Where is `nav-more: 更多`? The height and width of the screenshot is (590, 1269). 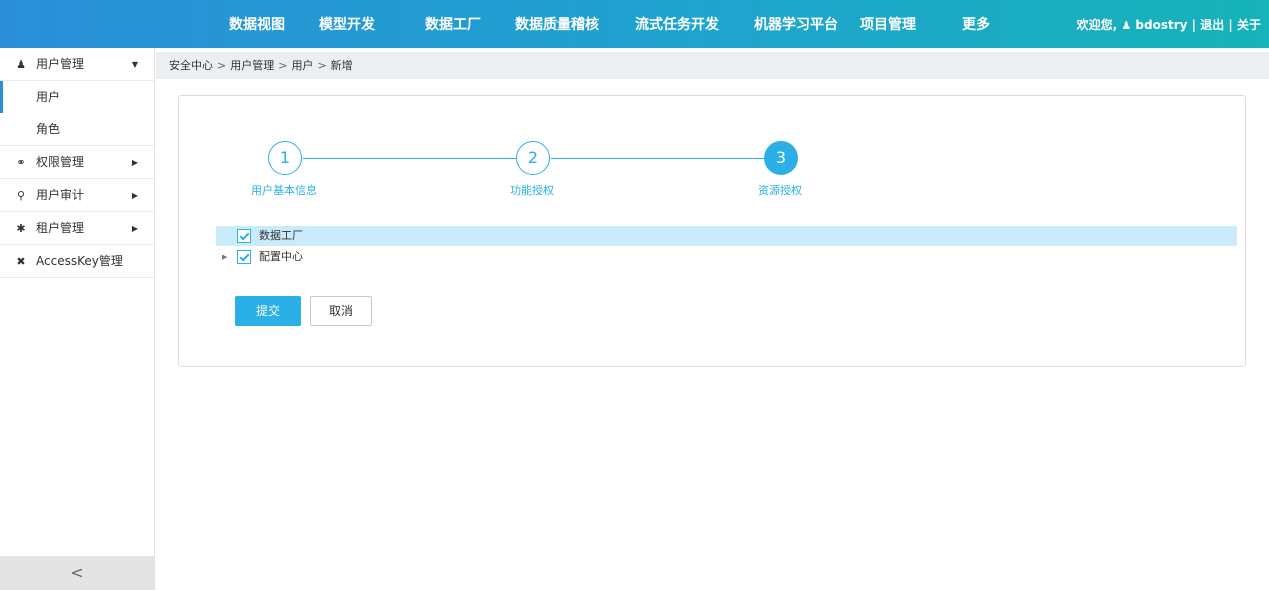 nav-more: 更多 is located at coordinates (976, 24).